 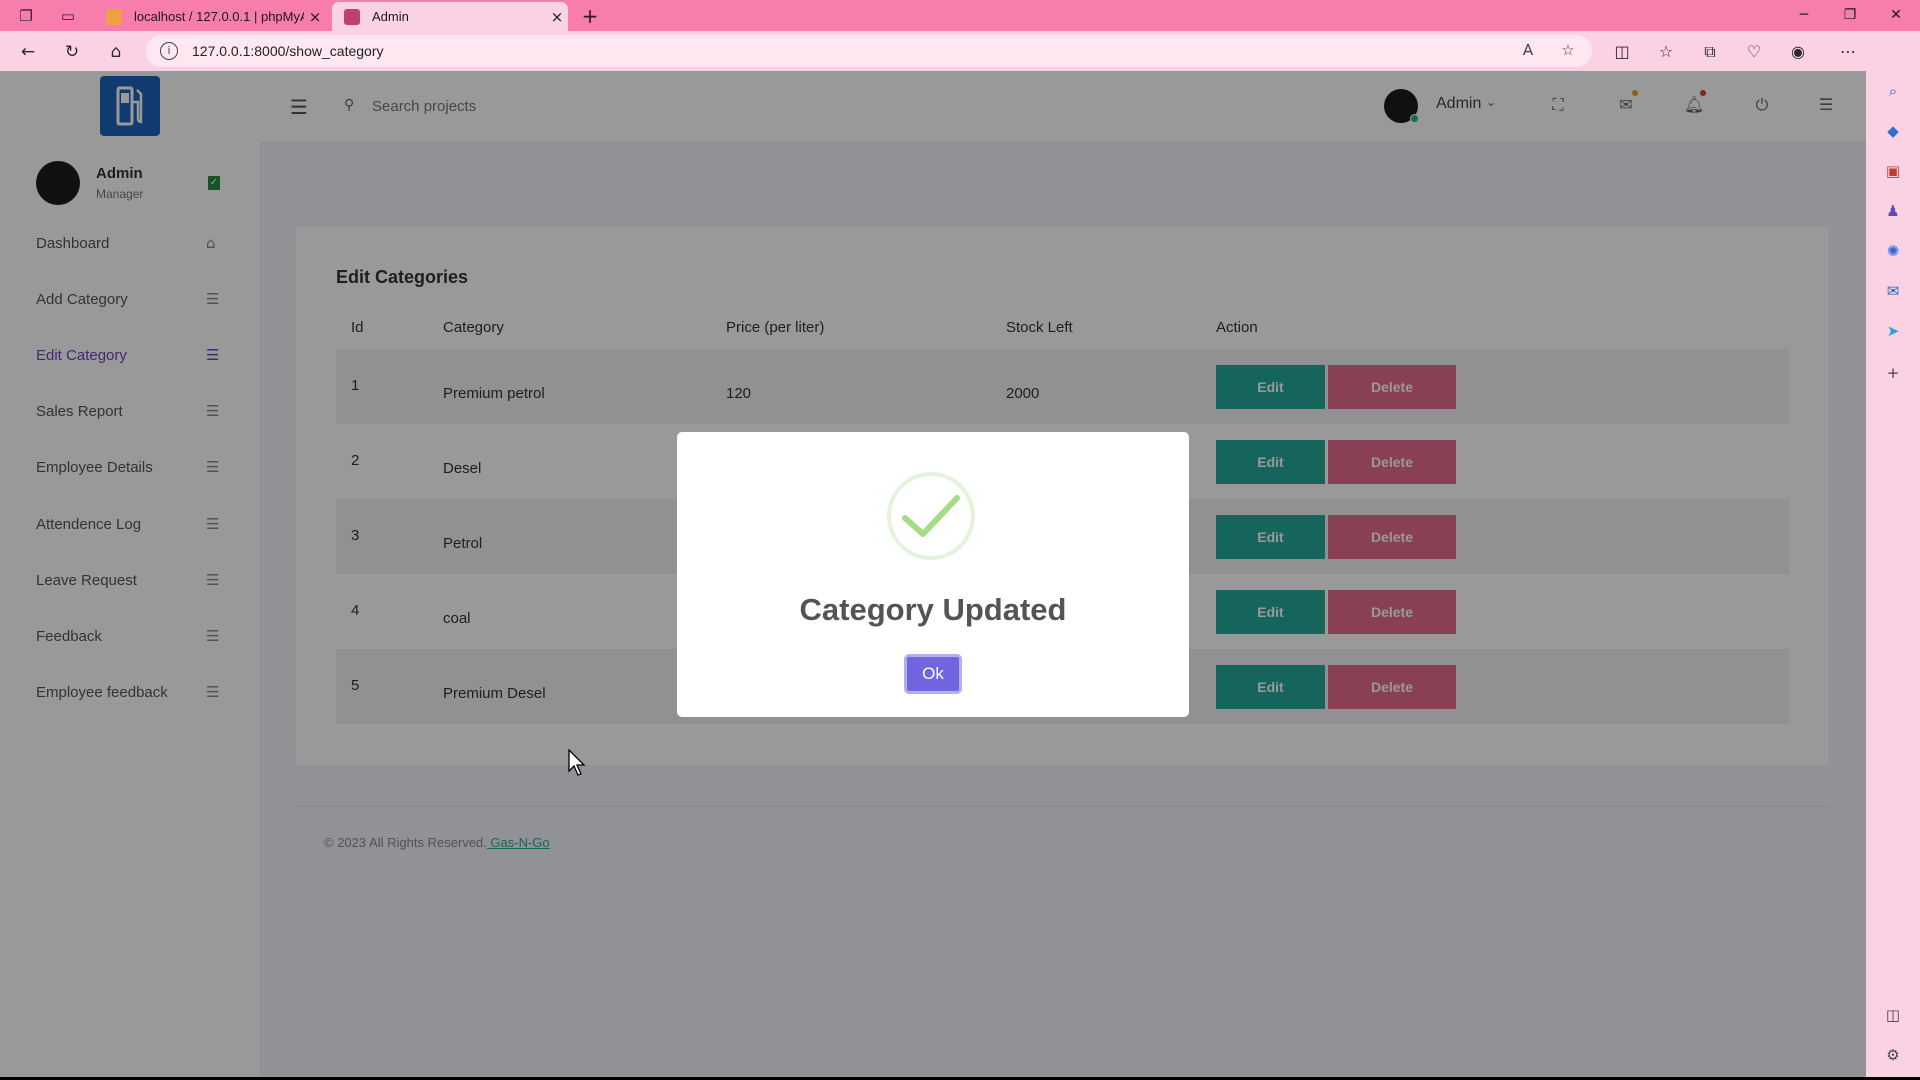 I want to click on new-tab-button: +, so click(x=590, y=16).